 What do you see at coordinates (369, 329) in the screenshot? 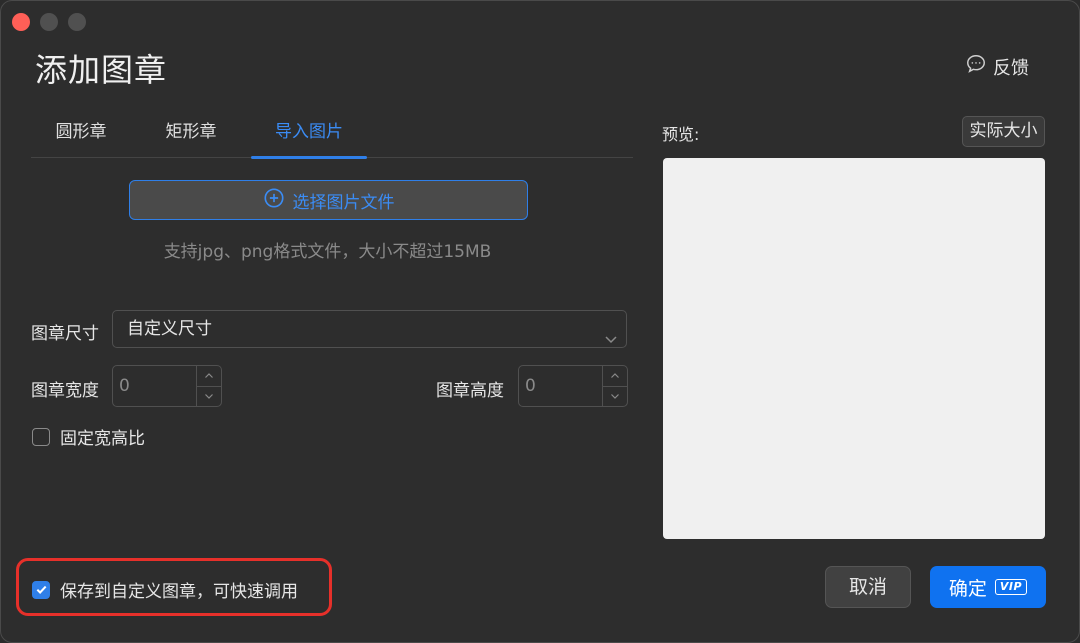
I see `stamp-size-select: 自定义尺寸` at bounding box center [369, 329].